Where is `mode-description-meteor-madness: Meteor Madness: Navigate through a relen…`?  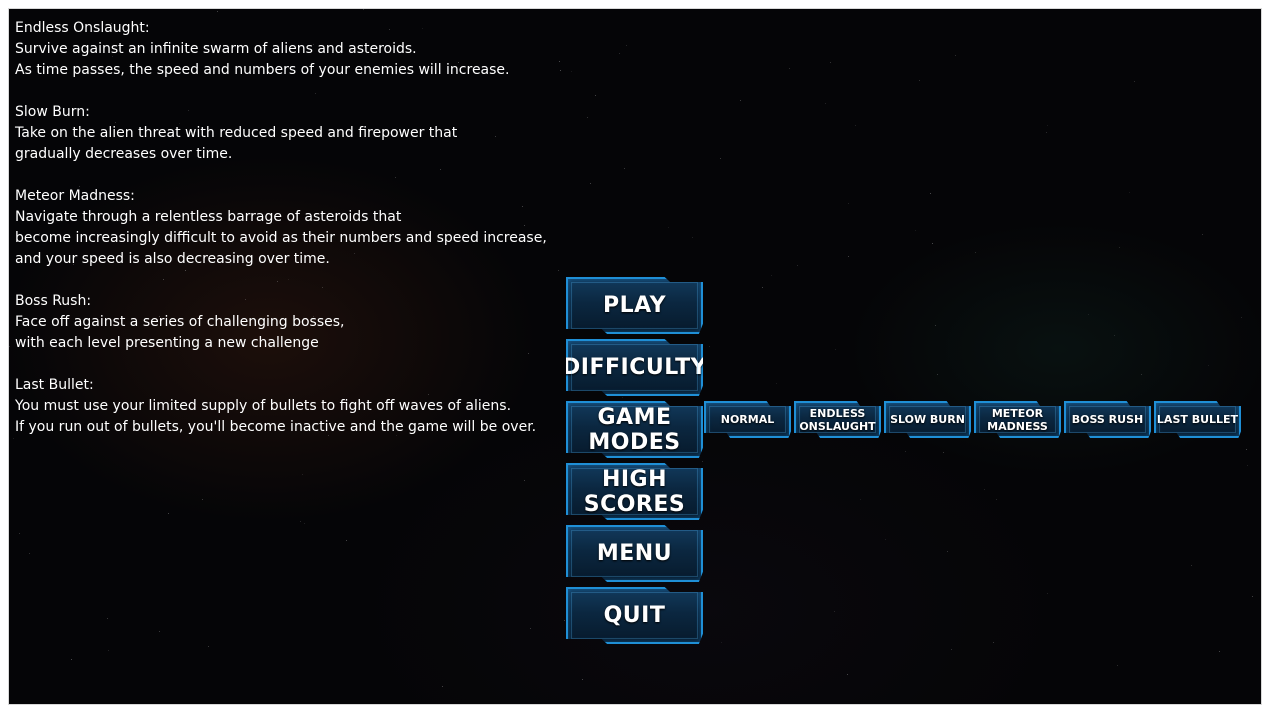 mode-description-meteor-madness: Meteor Madness: Navigate through a relen… is located at coordinates (295, 228).